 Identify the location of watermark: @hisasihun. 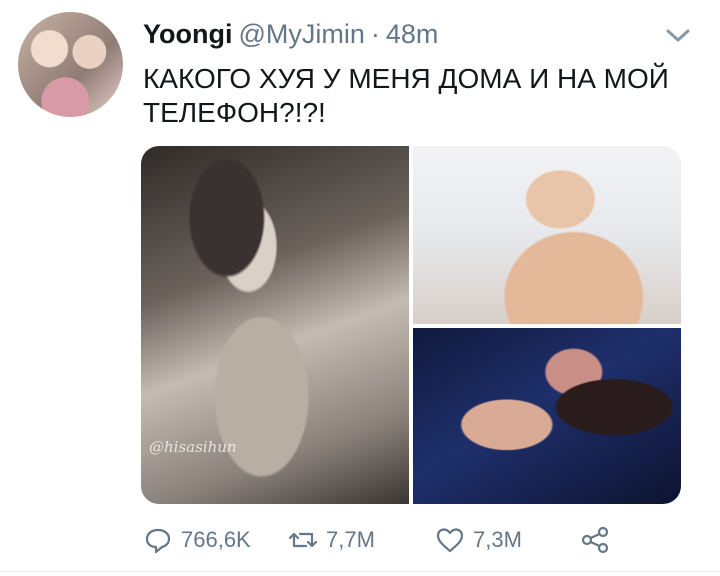
(193, 447).